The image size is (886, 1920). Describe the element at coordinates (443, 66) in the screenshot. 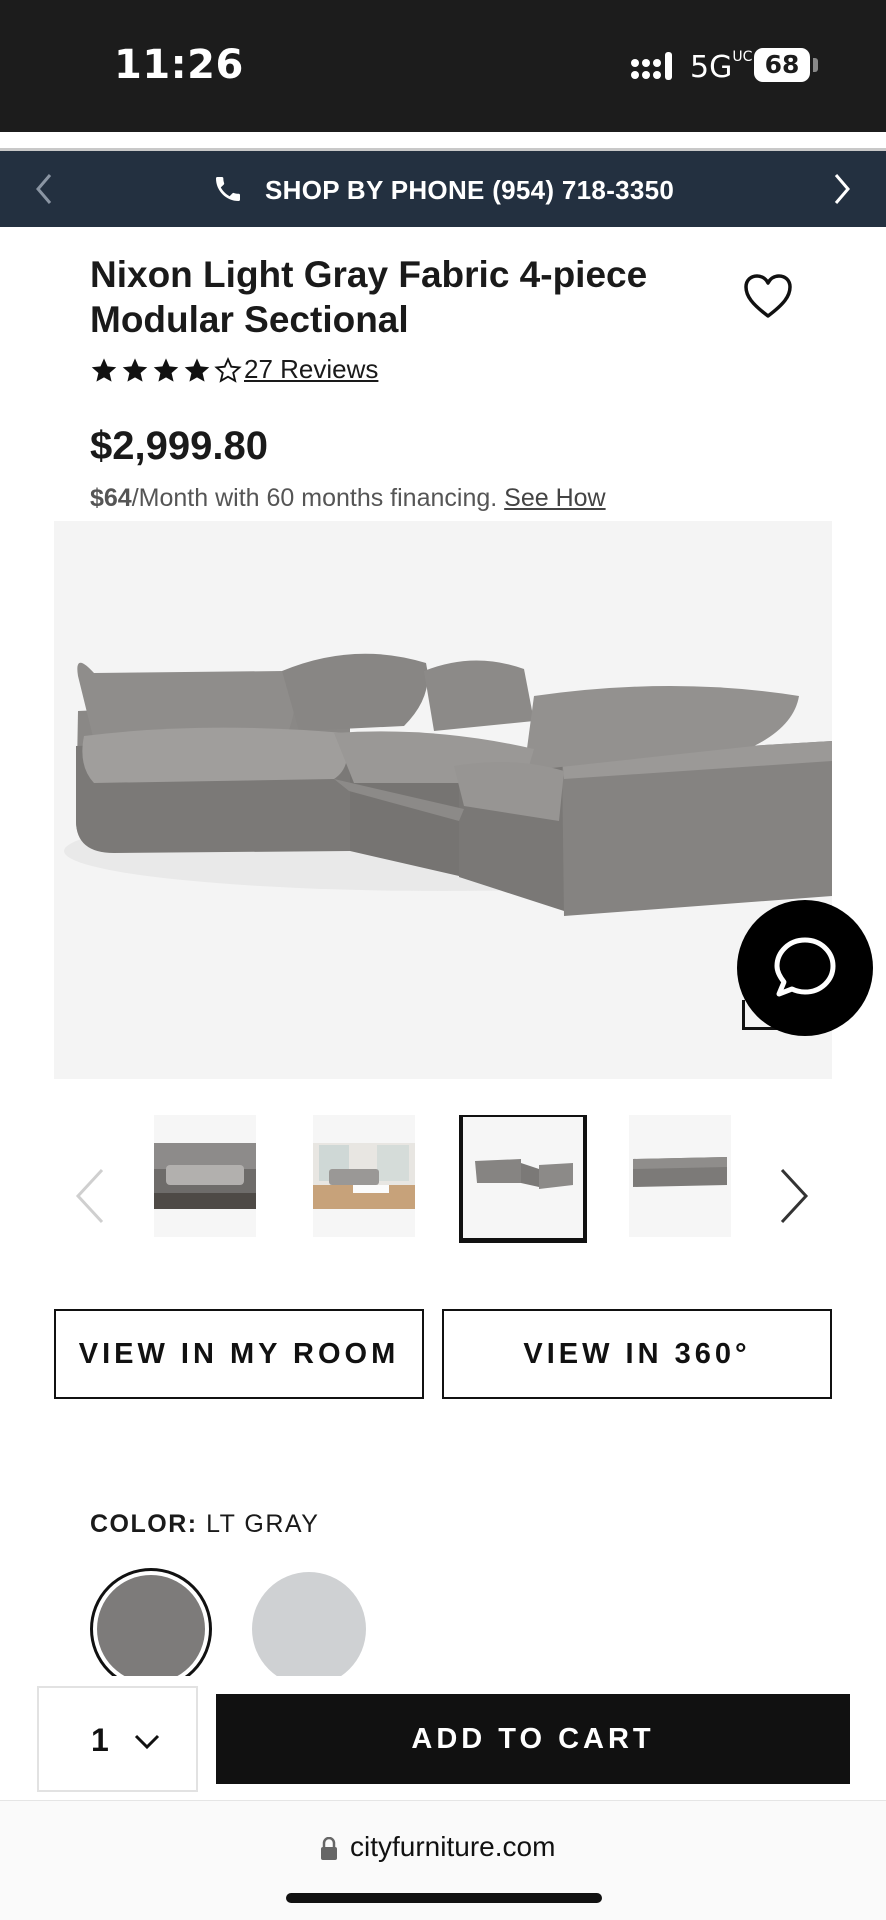

I see `status-bar: 11:26 5GUC 68` at that location.